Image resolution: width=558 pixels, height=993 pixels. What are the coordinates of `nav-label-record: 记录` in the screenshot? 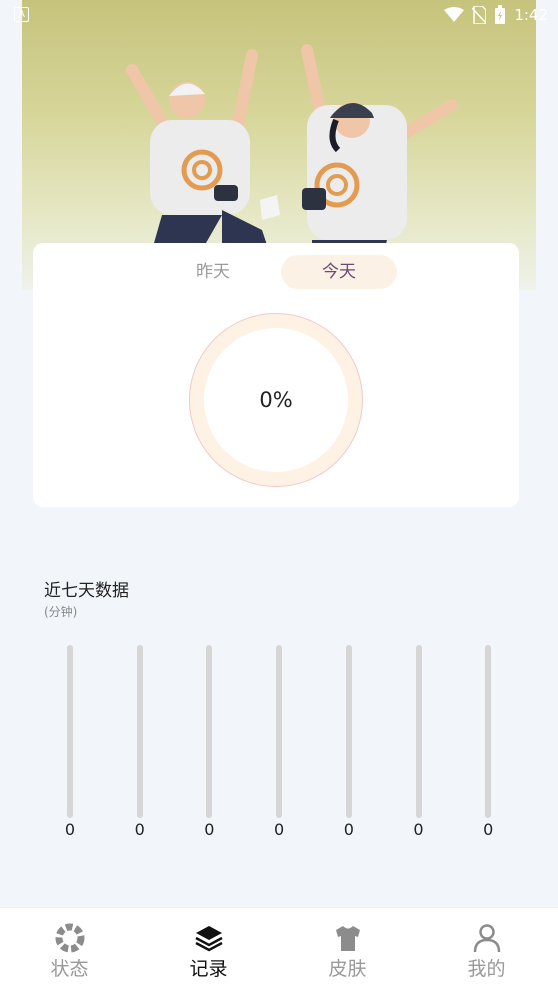 It's located at (208, 969).